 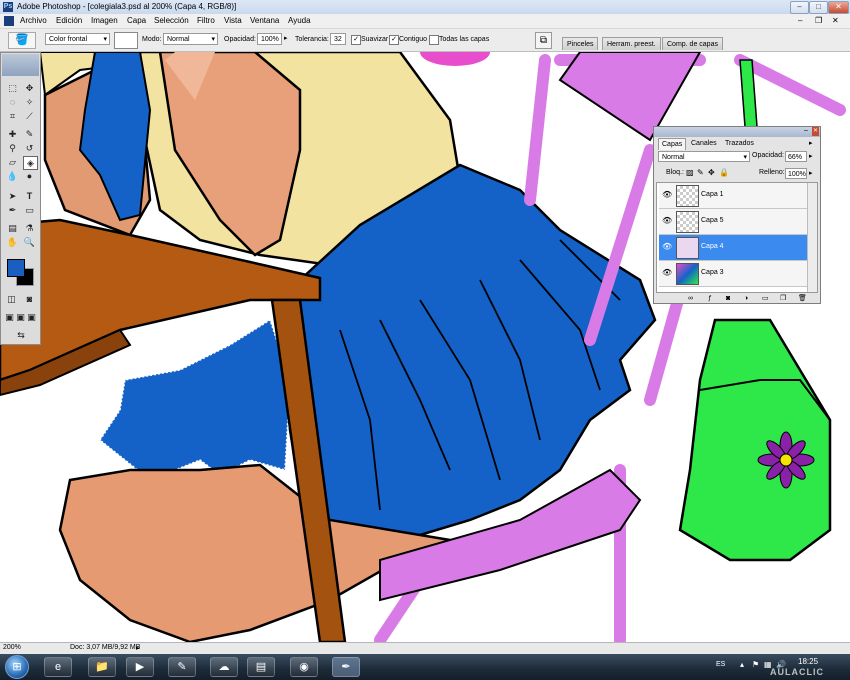 What do you see at coordinates (818, 20) in the screenshot?
I see `doc-restore-icon: ❐` at bounding box center [818, 20].